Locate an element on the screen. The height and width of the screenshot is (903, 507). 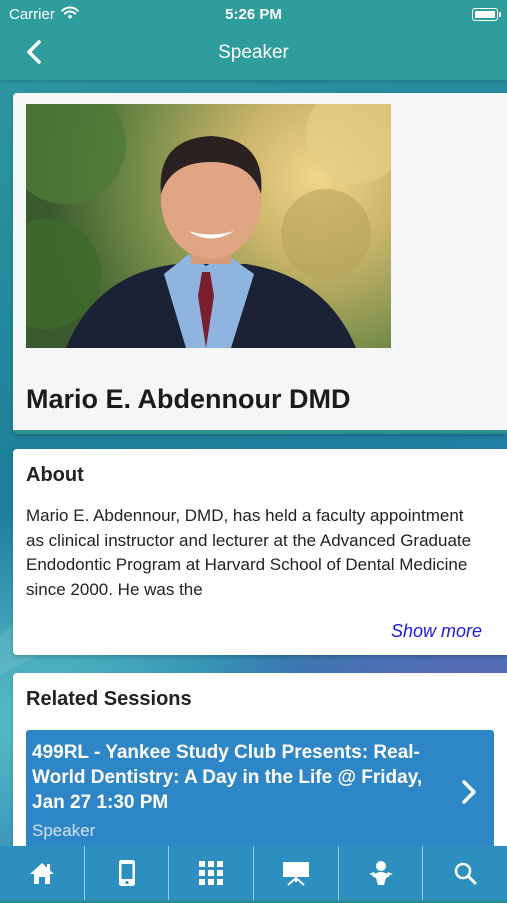
tab-home is located at coordinates (42, 873).